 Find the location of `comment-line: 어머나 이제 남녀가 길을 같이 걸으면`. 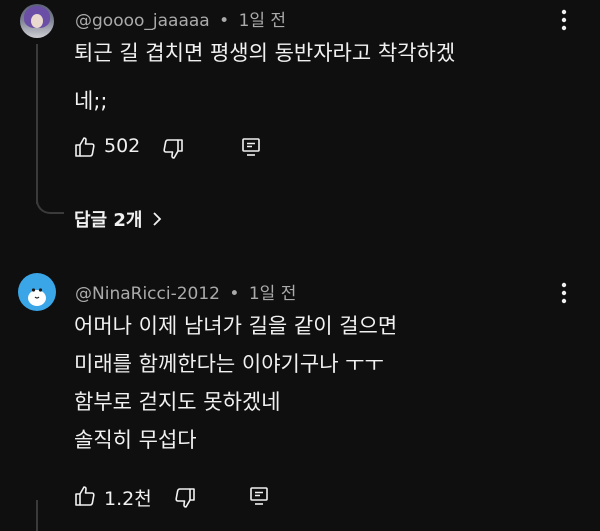

comment-line: 어머나 이제 남녀가 길을 같이 걸으면 is located at coordinates (236, 326).